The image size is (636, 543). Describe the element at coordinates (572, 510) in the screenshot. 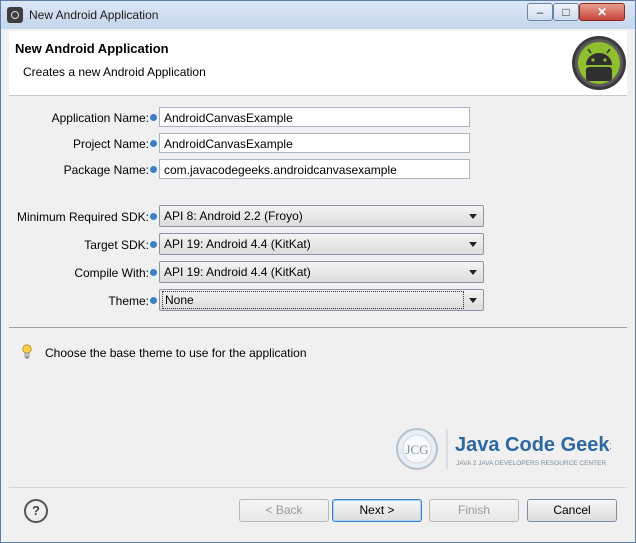

I see `cancel-button: Cancel` at that location.